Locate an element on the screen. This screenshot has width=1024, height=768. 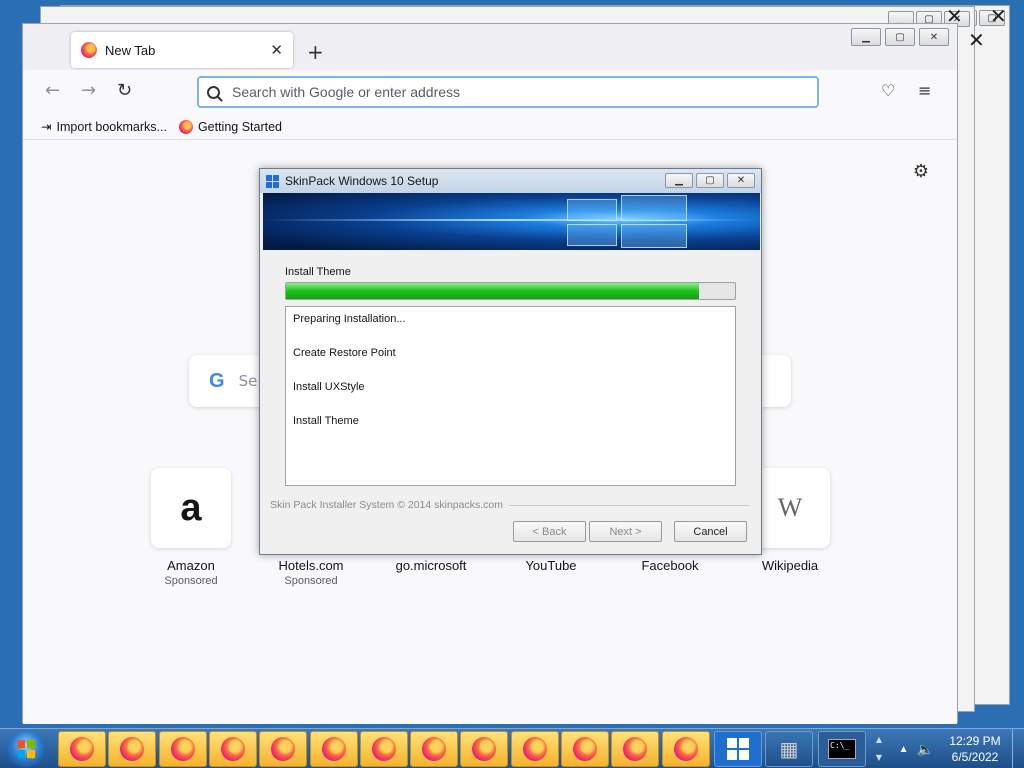
import-icon: ⇥ is located at coordinates (46, 127).